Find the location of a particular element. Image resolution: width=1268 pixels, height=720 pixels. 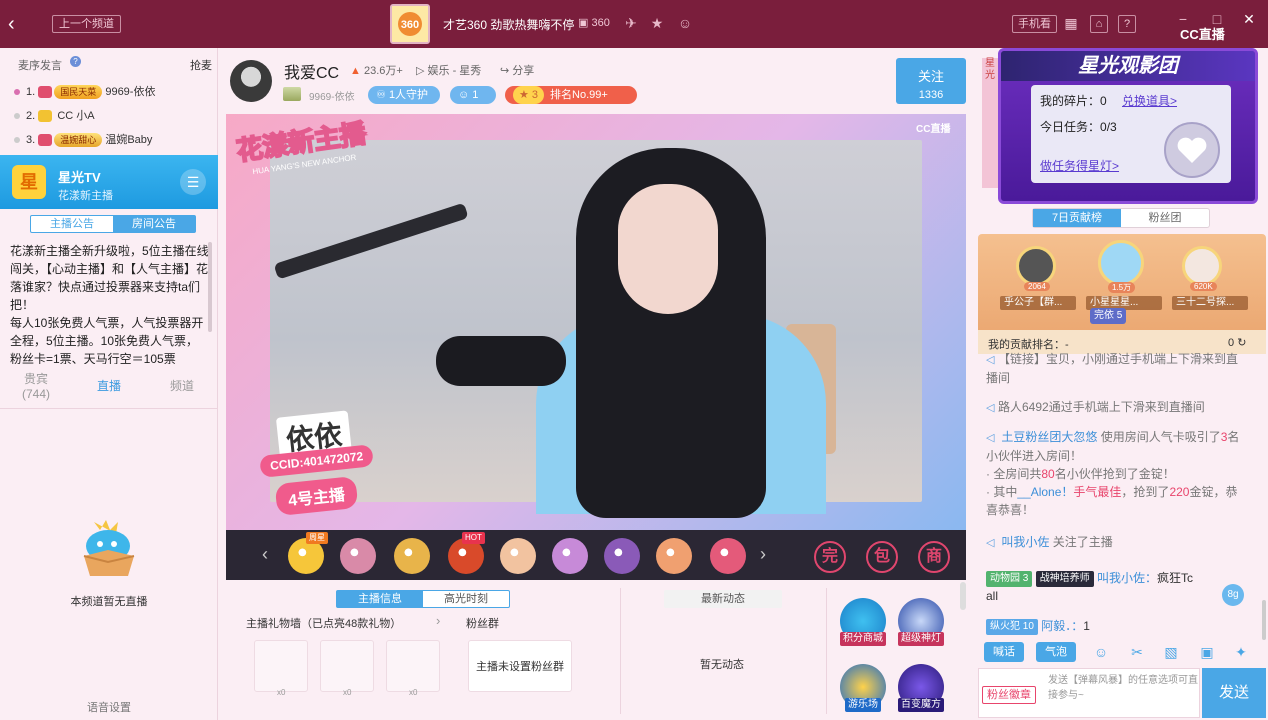

left-bottom-tabs: 贵宾 (744) 直播 频道 is located at coordinates (109, 388).